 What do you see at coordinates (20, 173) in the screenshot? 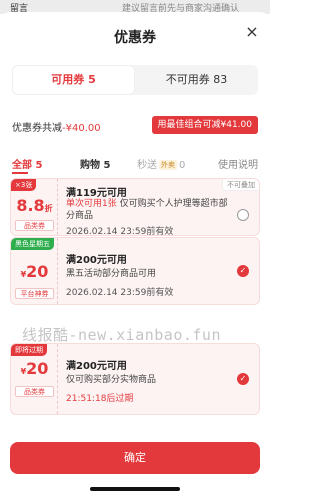
I see `filter-all-underline` at bounding box center [20, 173].